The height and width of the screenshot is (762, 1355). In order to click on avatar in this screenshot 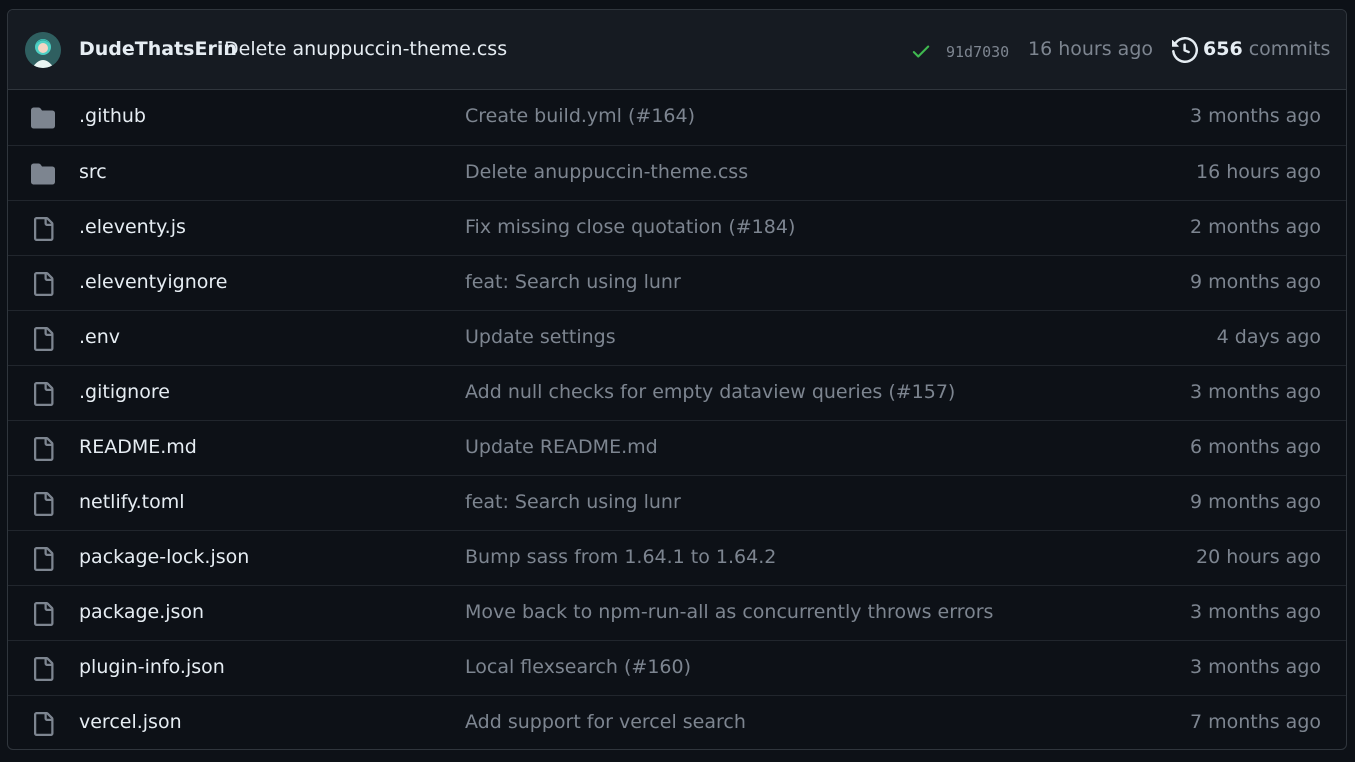, I will do `click(43, 50)`.